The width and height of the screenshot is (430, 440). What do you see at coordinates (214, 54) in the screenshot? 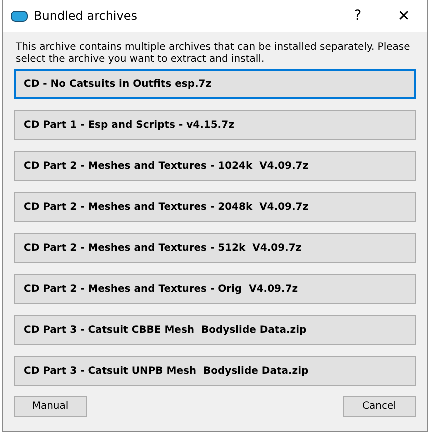
I see `instruction-text: This archive contains multiple archives that can be installed separately. Please select the archive you want to extract and install.` at bounding box center [214, 54].